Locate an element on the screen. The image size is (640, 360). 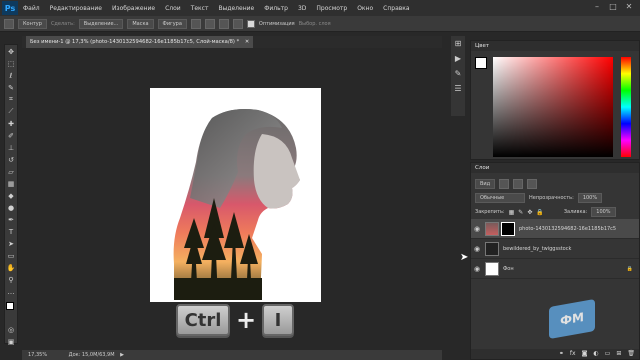
delete-layer-icon: 🗑 is located at coordinates (631, 354).